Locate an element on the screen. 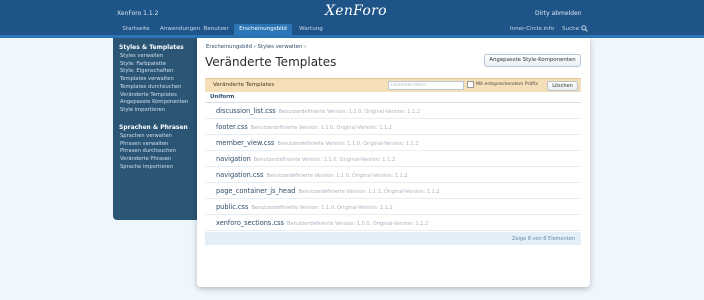  sidebar-item-sprache-importieren: Sprache importieren is located at coordinates (146, 168).